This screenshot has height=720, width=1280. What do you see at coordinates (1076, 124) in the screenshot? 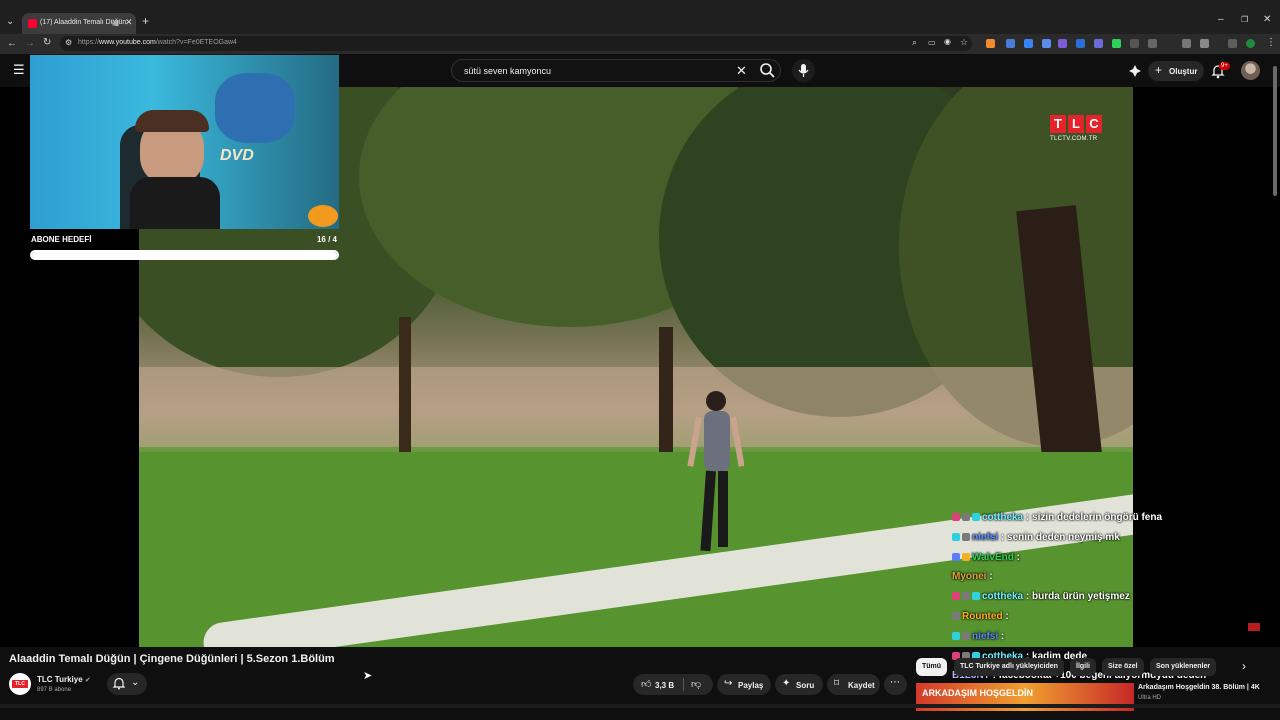
I see `tlc-letter: L` at bounding box center [1076, 124].